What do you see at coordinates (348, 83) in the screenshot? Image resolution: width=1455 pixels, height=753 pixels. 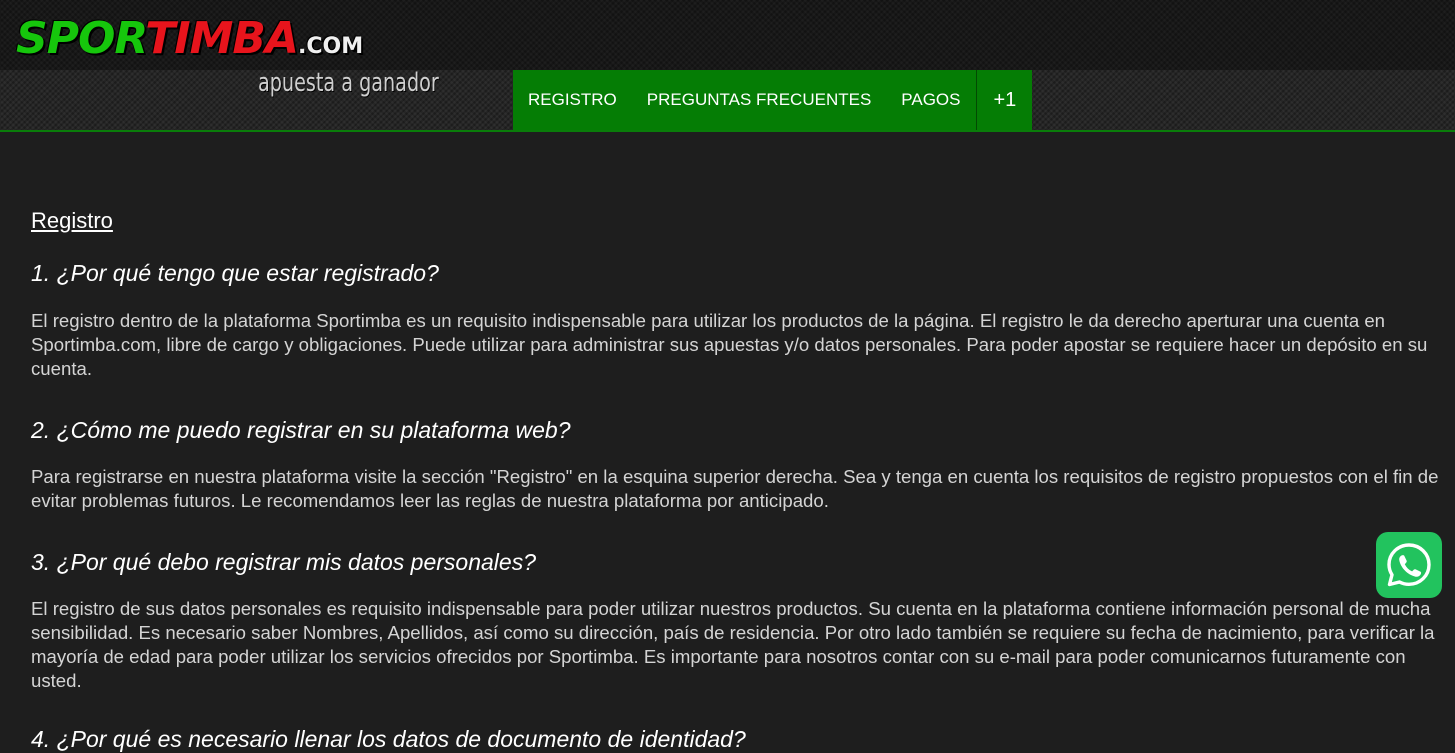 I see `logo-tagline: apuesta a ganador` at bounding box center [348, 83].